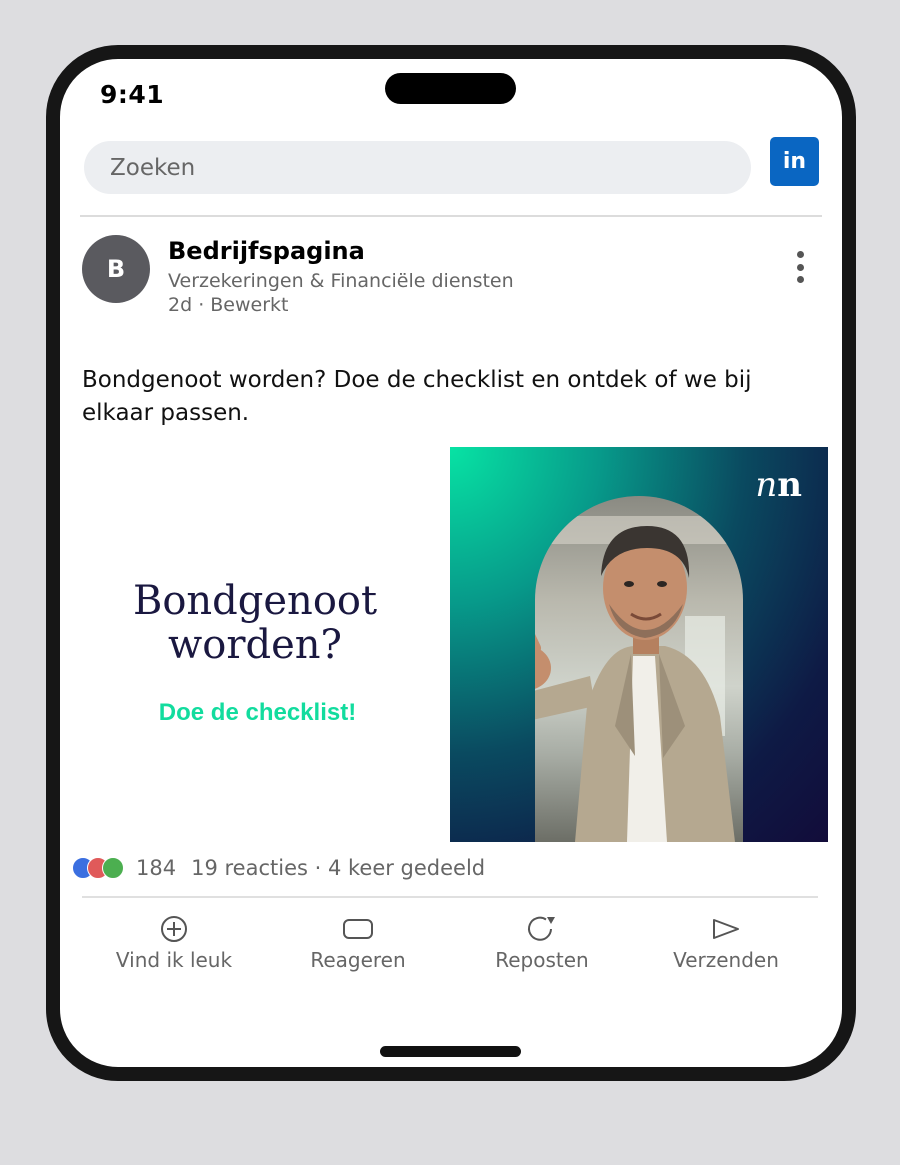 The image size is (900, 1165). What do you see at coordinates (451, 216) in the screenshot?
I see `header-divider` at bounding box center [451, 216].